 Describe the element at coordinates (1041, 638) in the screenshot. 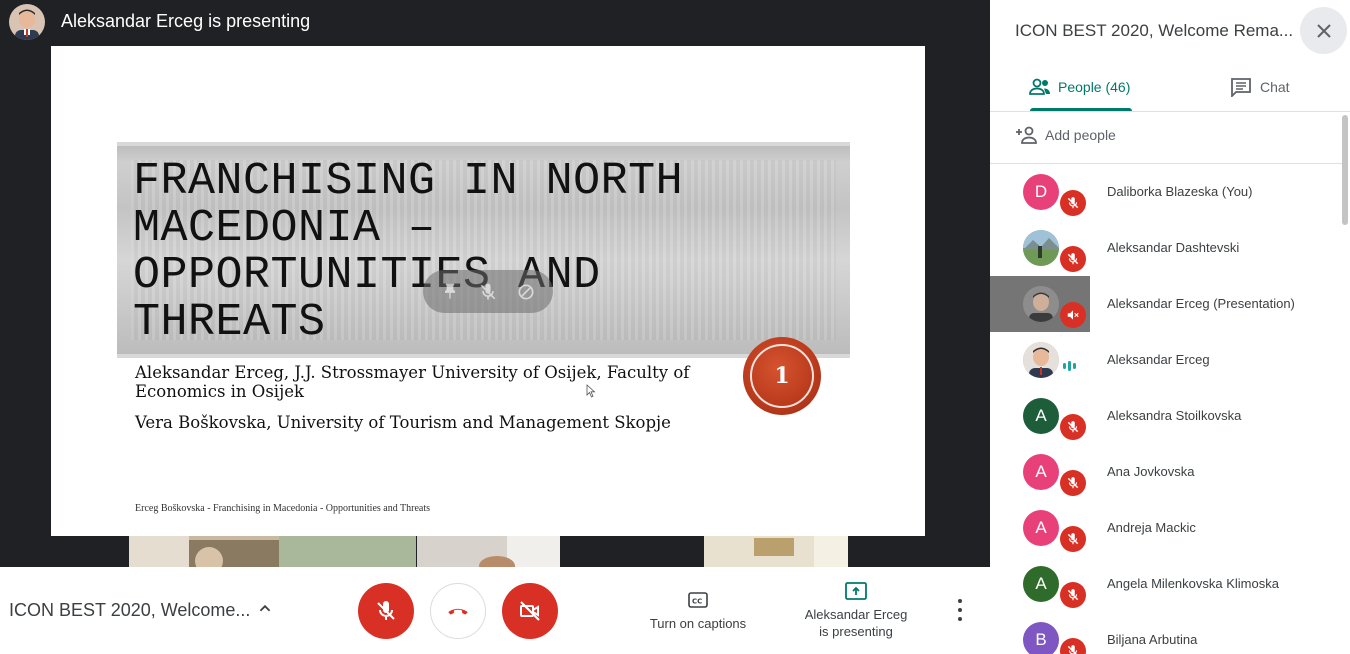

I see `avatar: B` at that location.